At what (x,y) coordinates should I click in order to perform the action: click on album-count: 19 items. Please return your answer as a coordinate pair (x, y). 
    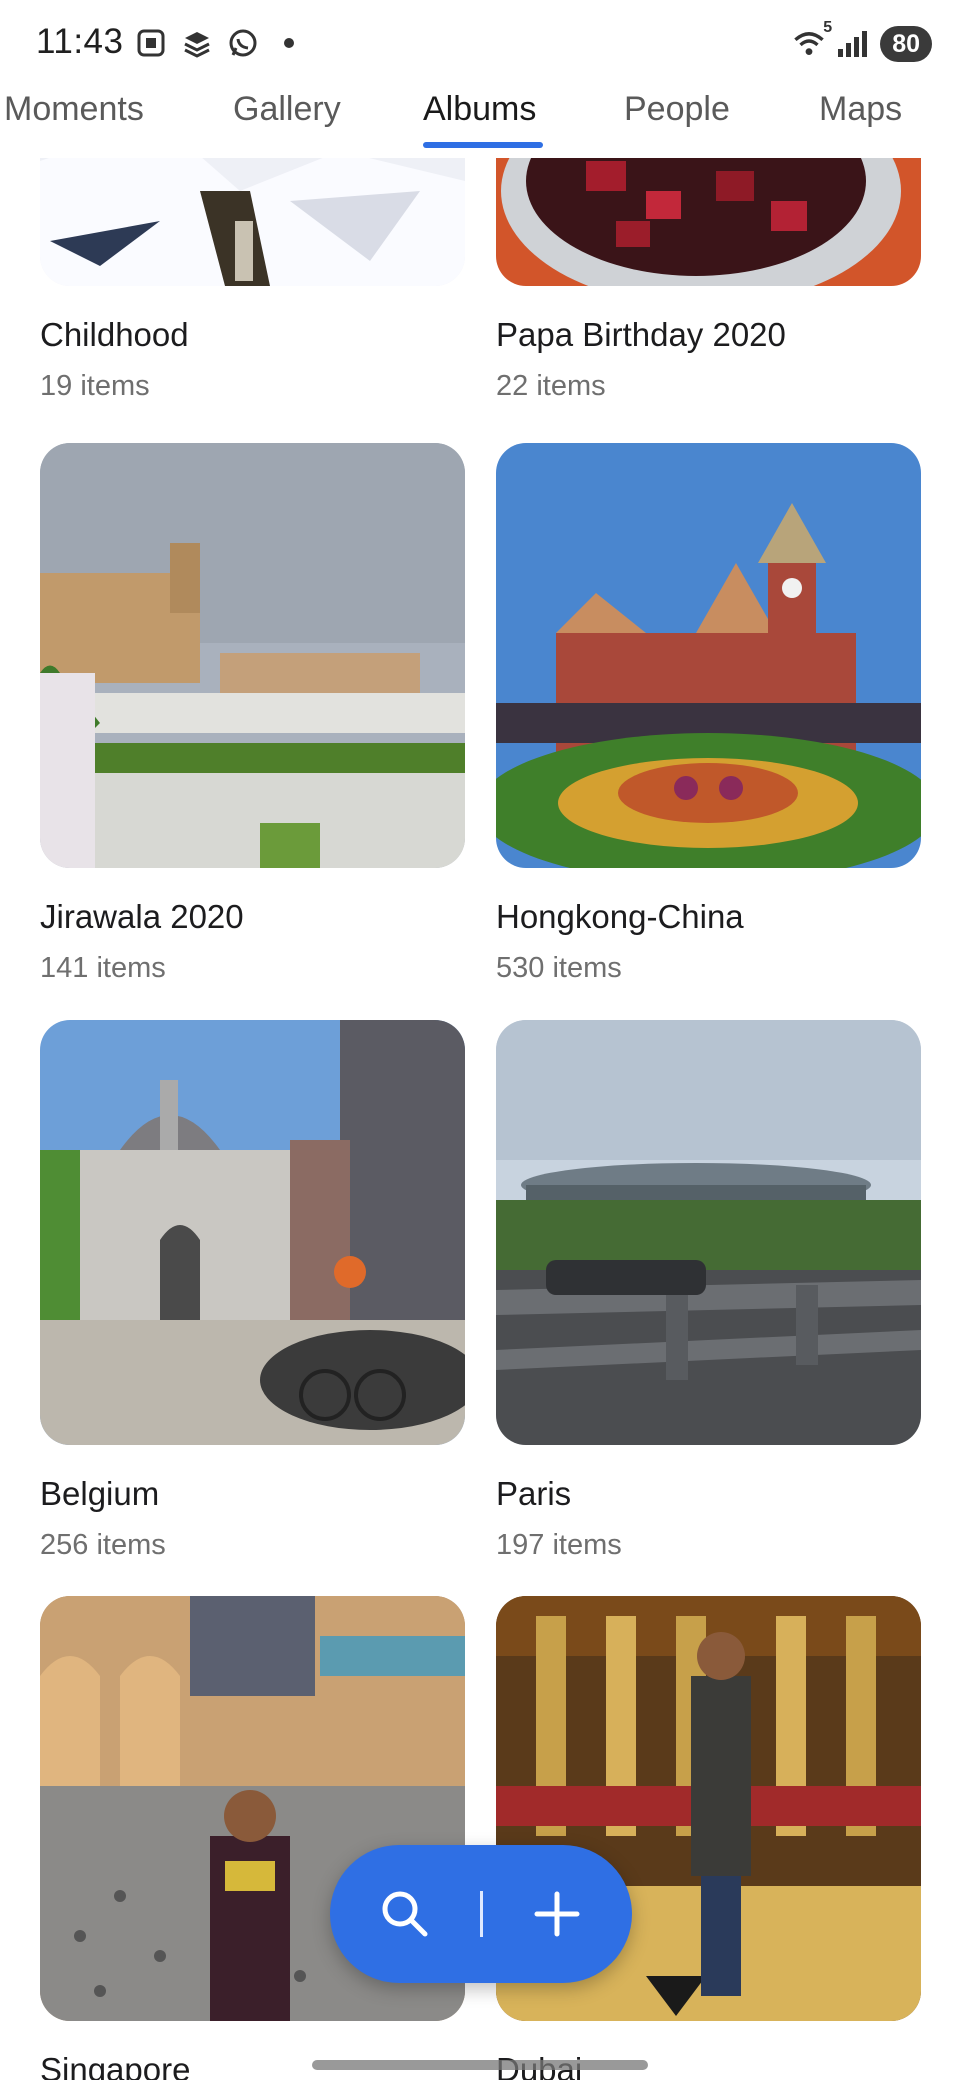
    Looking at the image, I should click on (95, 386).